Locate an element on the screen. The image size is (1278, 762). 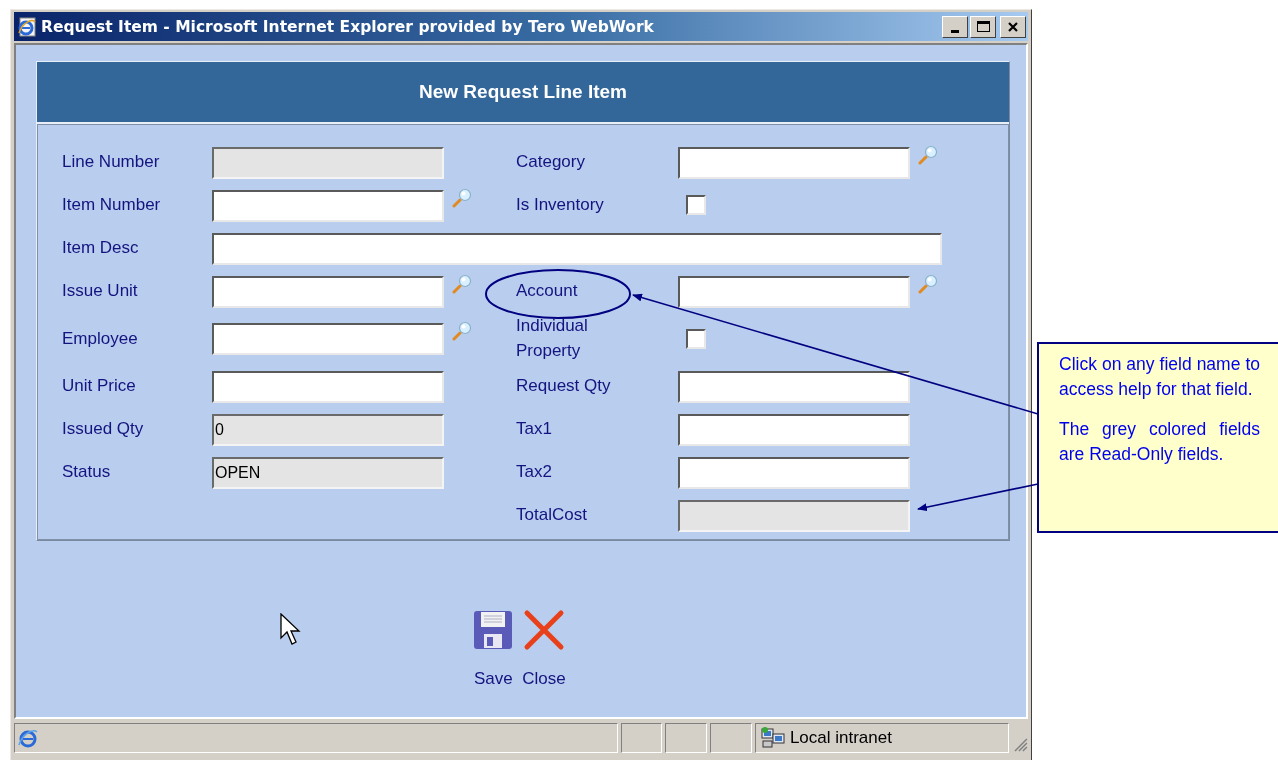
field-label: Issued Qty is located at coordinates (103, 429).